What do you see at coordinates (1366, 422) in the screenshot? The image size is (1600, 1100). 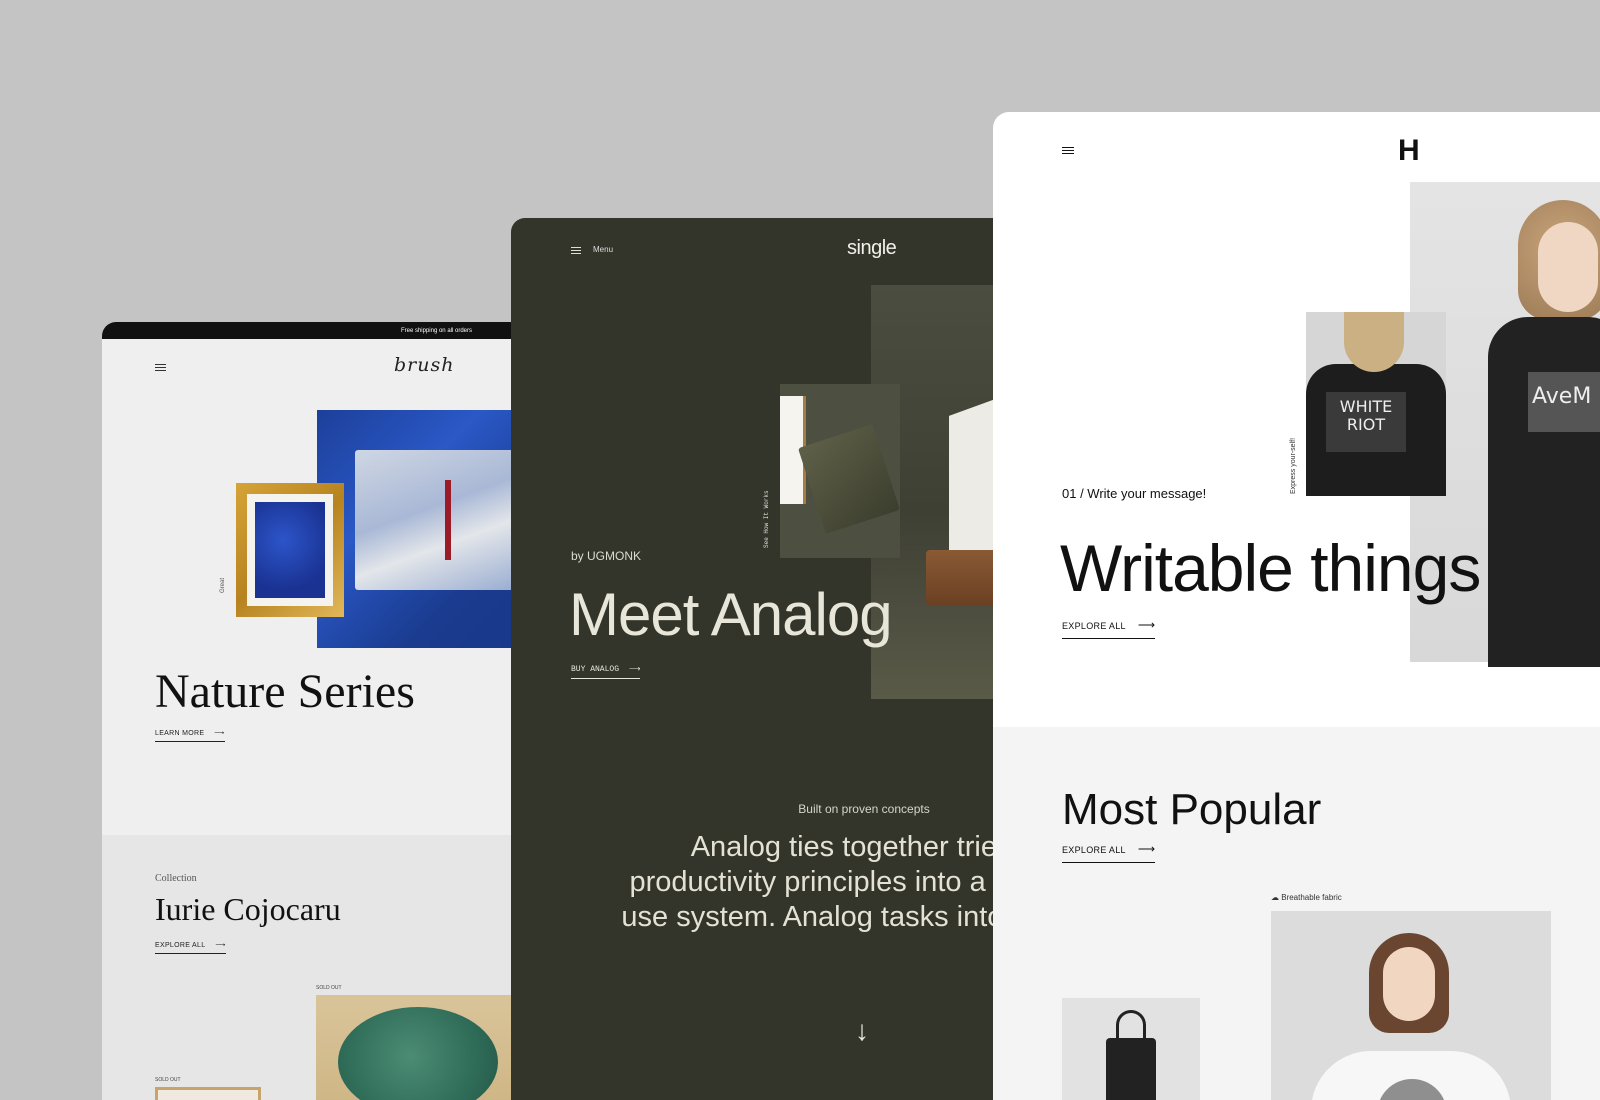 I see `tshirt-print-text: WHITE RIOT` at bounding box center [1366, 422].